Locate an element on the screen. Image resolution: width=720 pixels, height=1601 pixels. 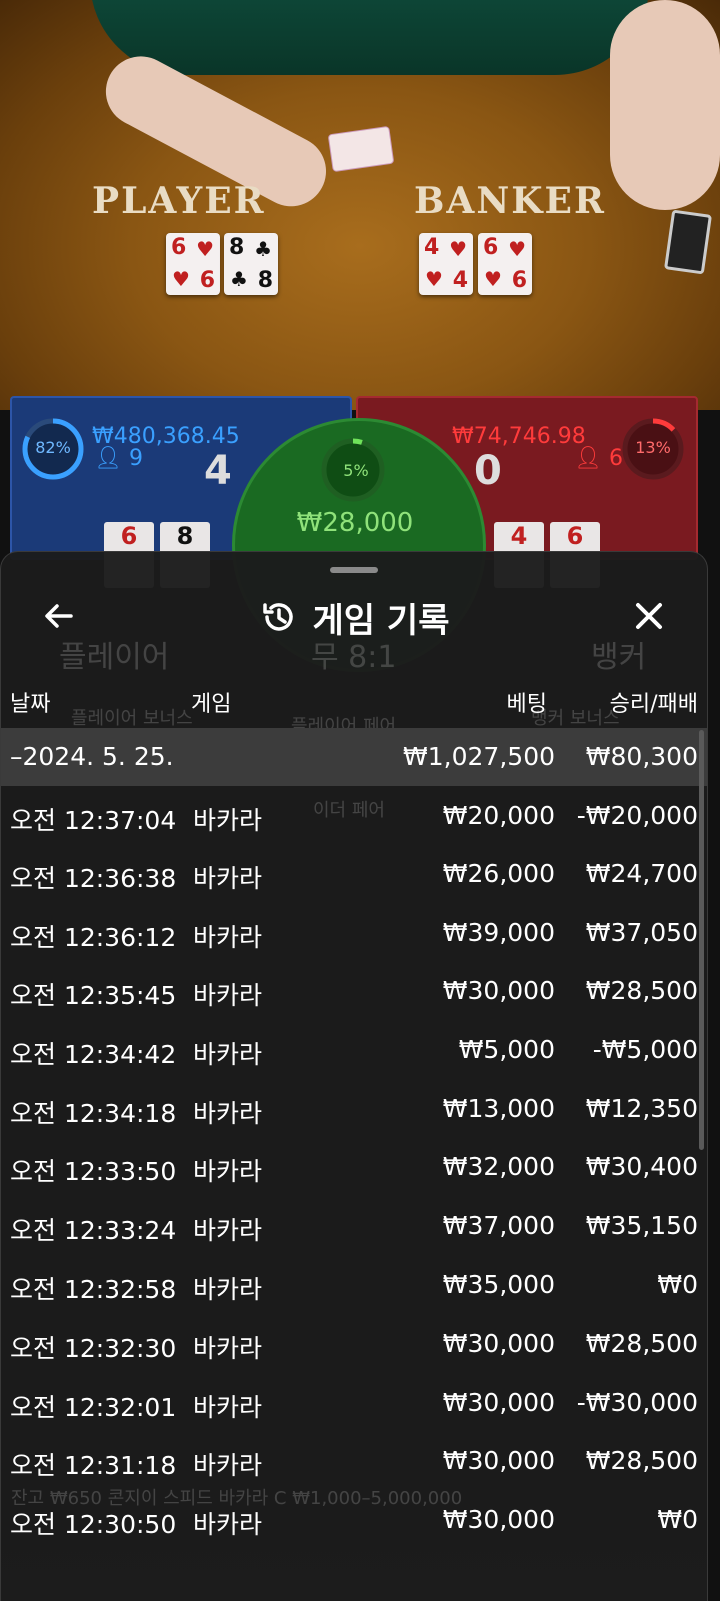
column-header-date: 날짜 is located at coordinates (30, 704).